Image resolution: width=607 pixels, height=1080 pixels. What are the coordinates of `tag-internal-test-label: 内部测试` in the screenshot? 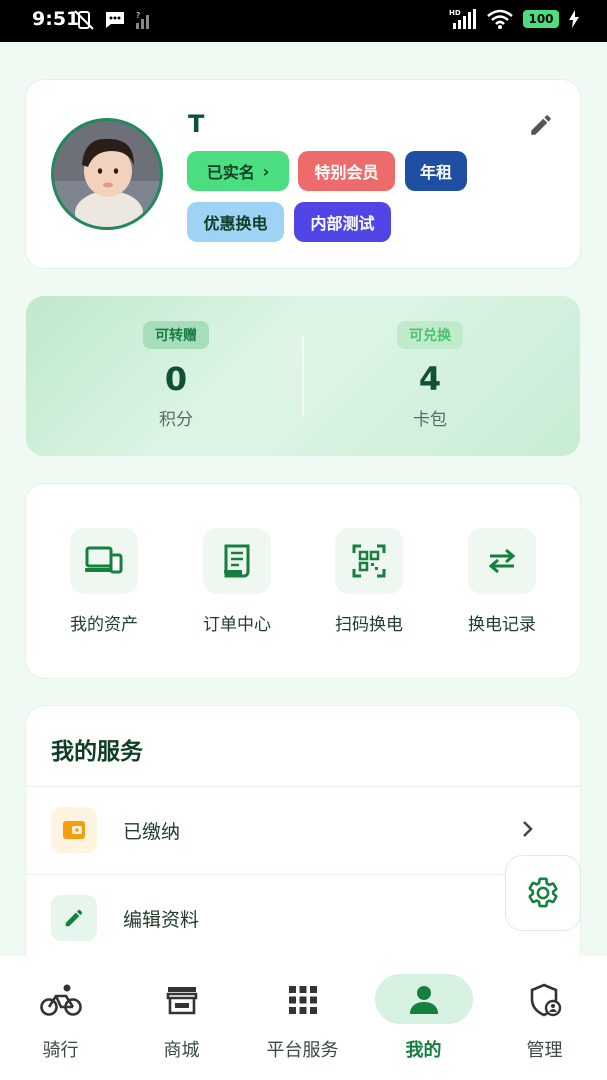 It's located at (342, 223).